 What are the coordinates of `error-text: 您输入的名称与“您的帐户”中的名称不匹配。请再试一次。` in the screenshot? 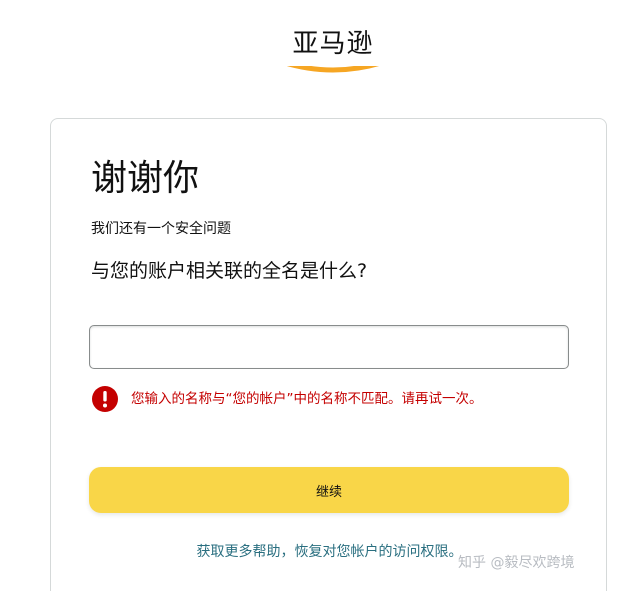 It's located at (307, 399).